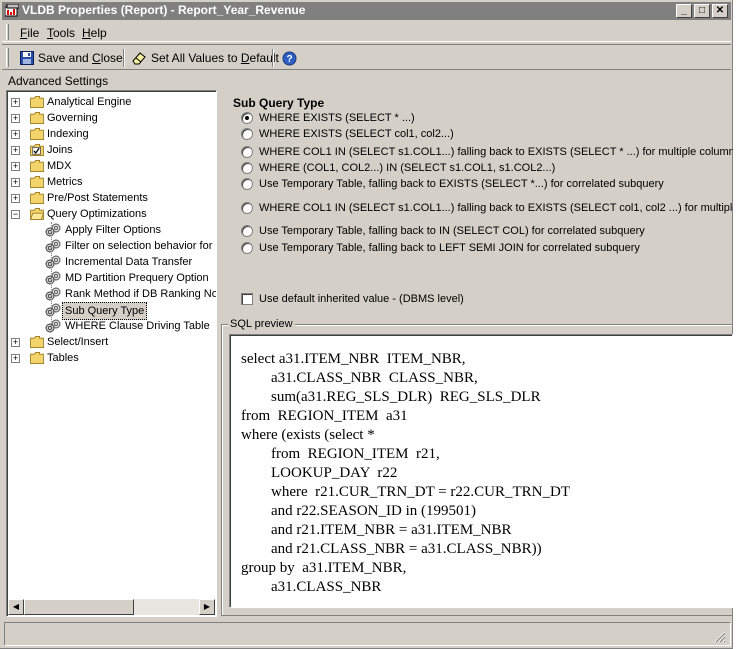 The image size is (738, 649). I want to click on sql-line: and r21.ITEM_NBR = a31.ITEM_NBR, so click(376, 530).